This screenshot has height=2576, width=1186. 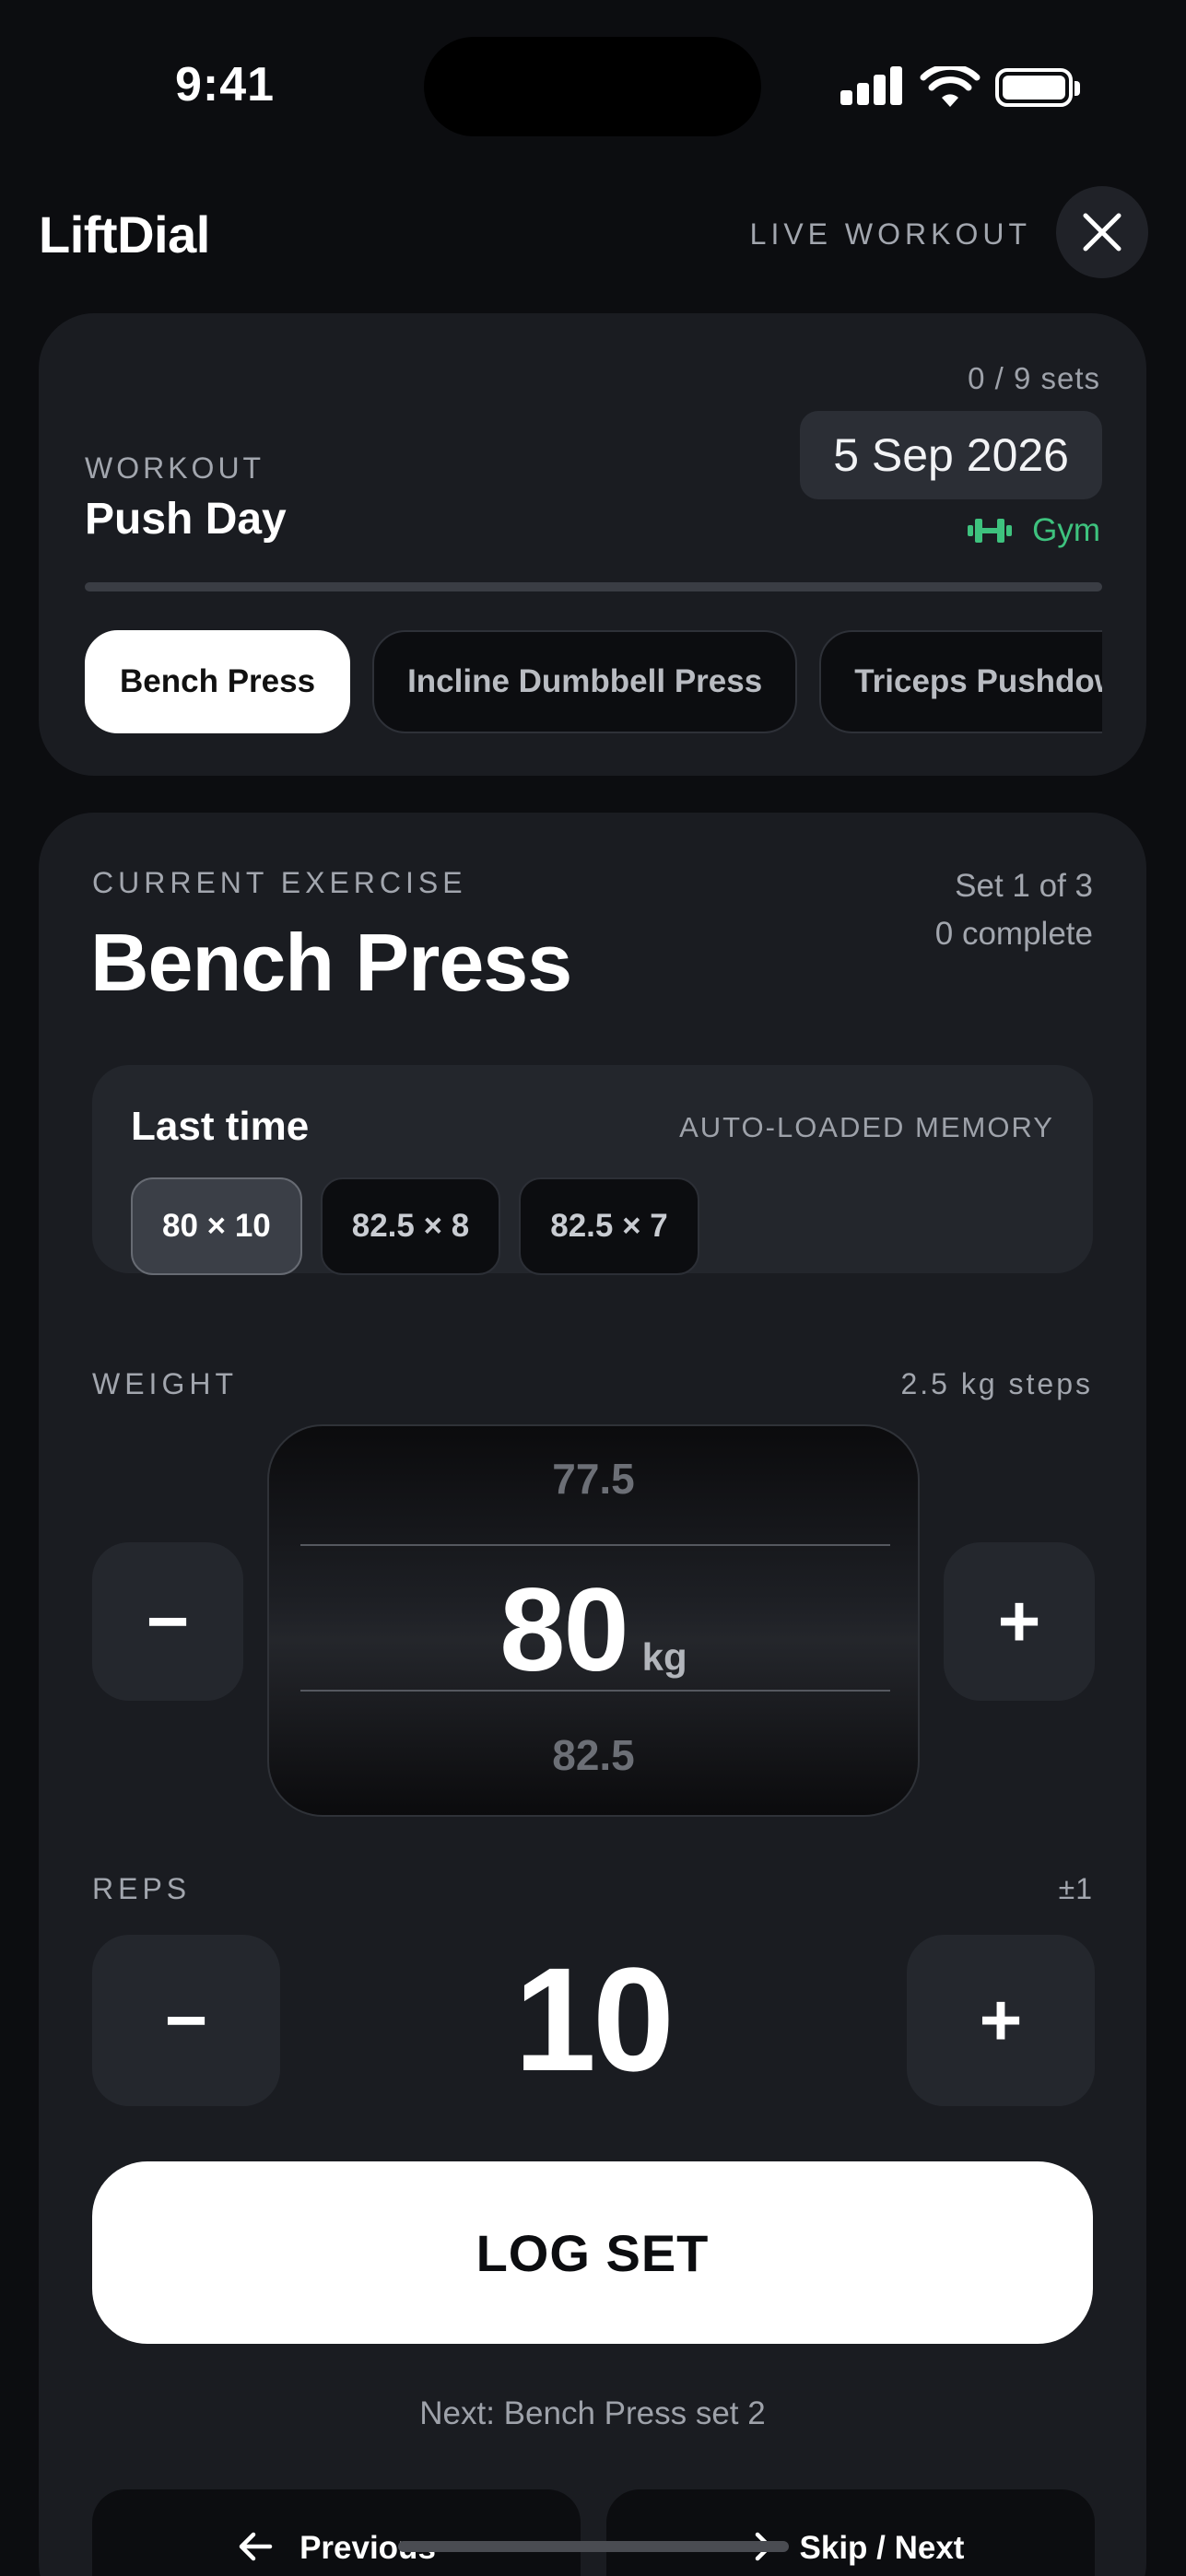 I want to click on close-button, so click(x=1102, y=232).